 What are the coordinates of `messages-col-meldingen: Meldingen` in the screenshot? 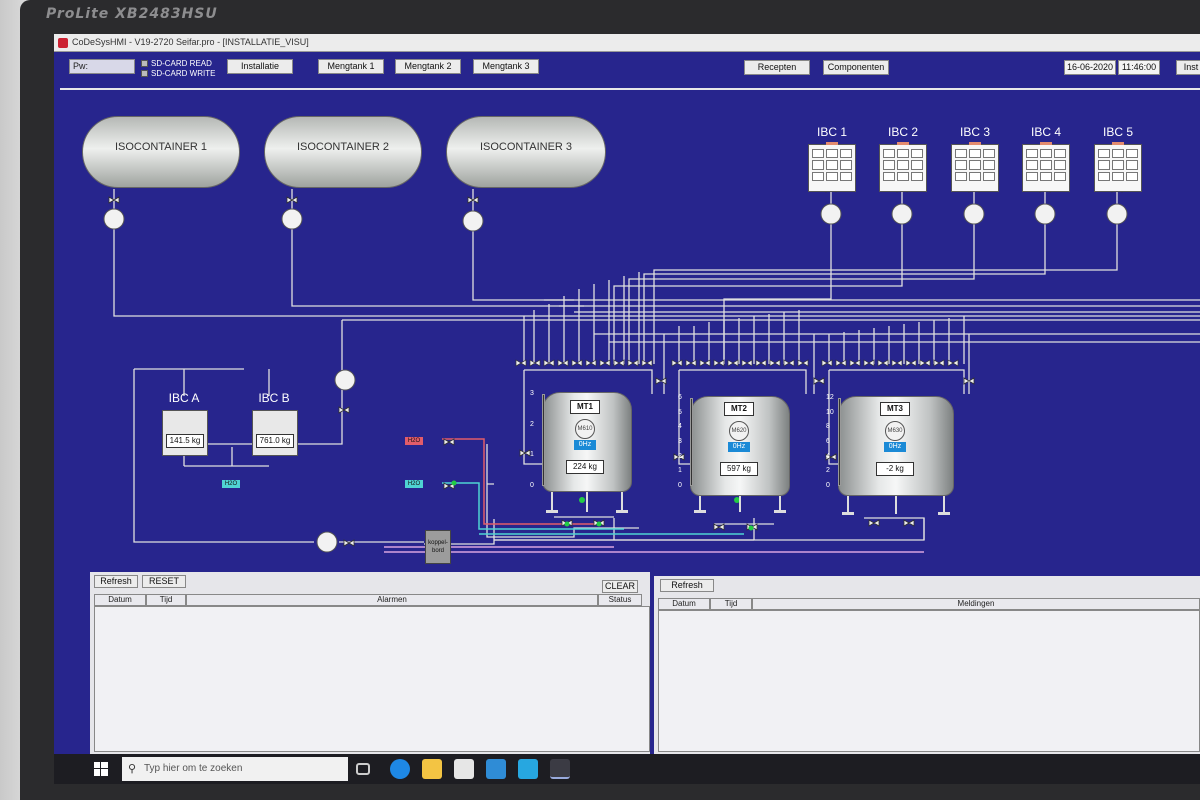 It's located at (976, 604).